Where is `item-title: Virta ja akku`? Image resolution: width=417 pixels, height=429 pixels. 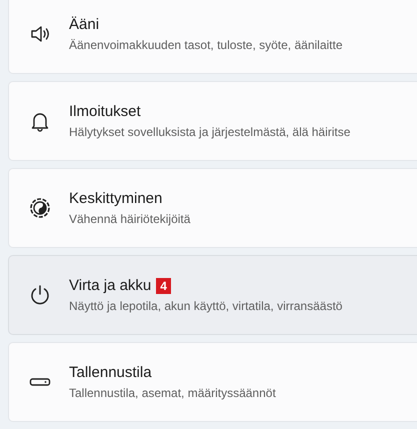 item-title: Virta ja akku is located at coordinates (110, 286).